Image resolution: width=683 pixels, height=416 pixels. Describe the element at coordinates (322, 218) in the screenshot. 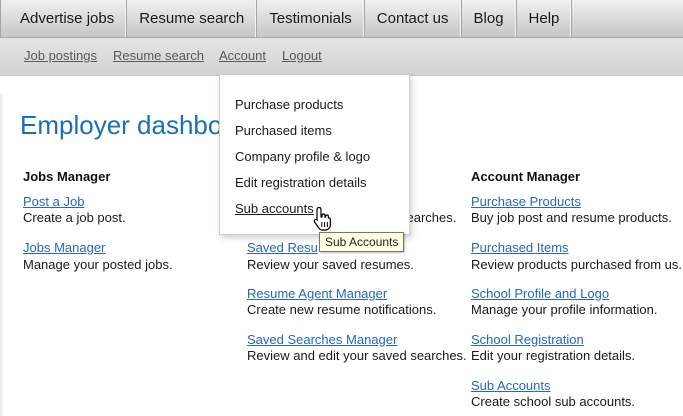

I see `hand-cursor-icon` at that location.